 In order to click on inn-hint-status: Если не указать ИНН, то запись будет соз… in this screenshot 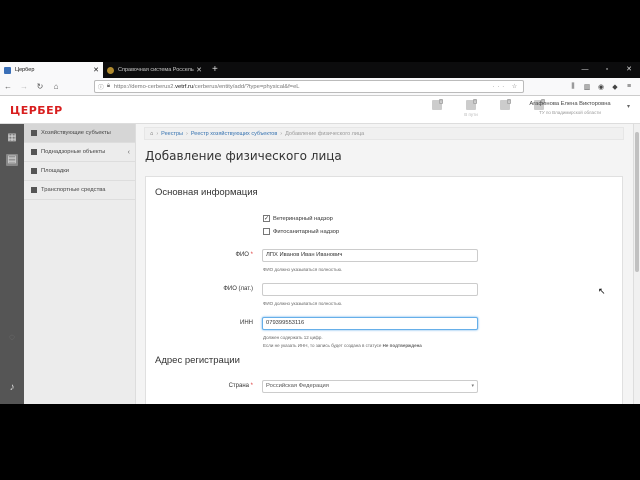, I will do `click(342, 345)`.